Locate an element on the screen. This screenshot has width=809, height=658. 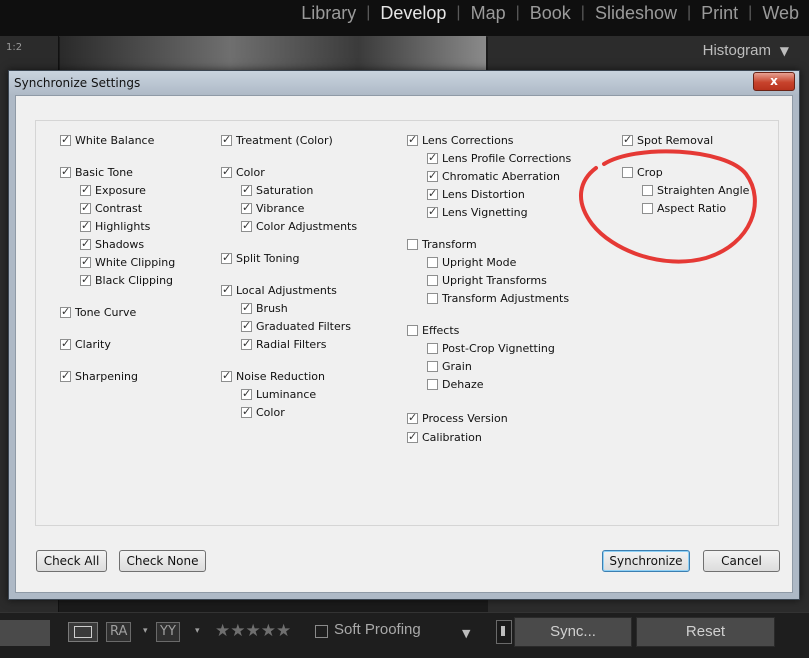
zoom-level: 1:2 is located at coordinates (14, 47).